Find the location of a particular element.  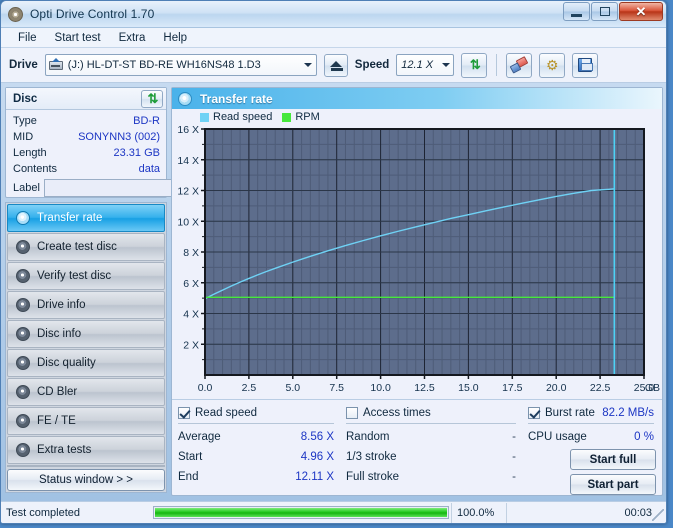

maximize-button is located at coordinates (604, 11).